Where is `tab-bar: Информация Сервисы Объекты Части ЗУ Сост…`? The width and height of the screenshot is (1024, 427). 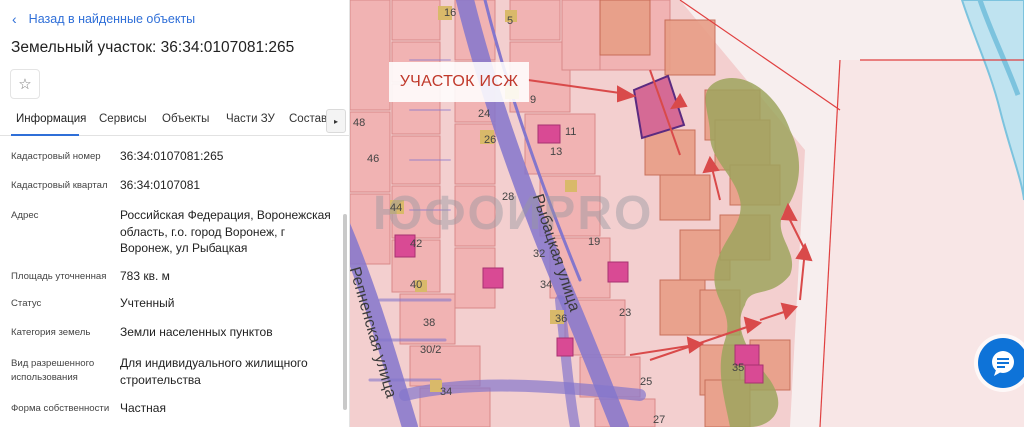
tab-bar: Информация Сервисы Объекты Части ЗУ Сост… is located at coordinates (174, 122).